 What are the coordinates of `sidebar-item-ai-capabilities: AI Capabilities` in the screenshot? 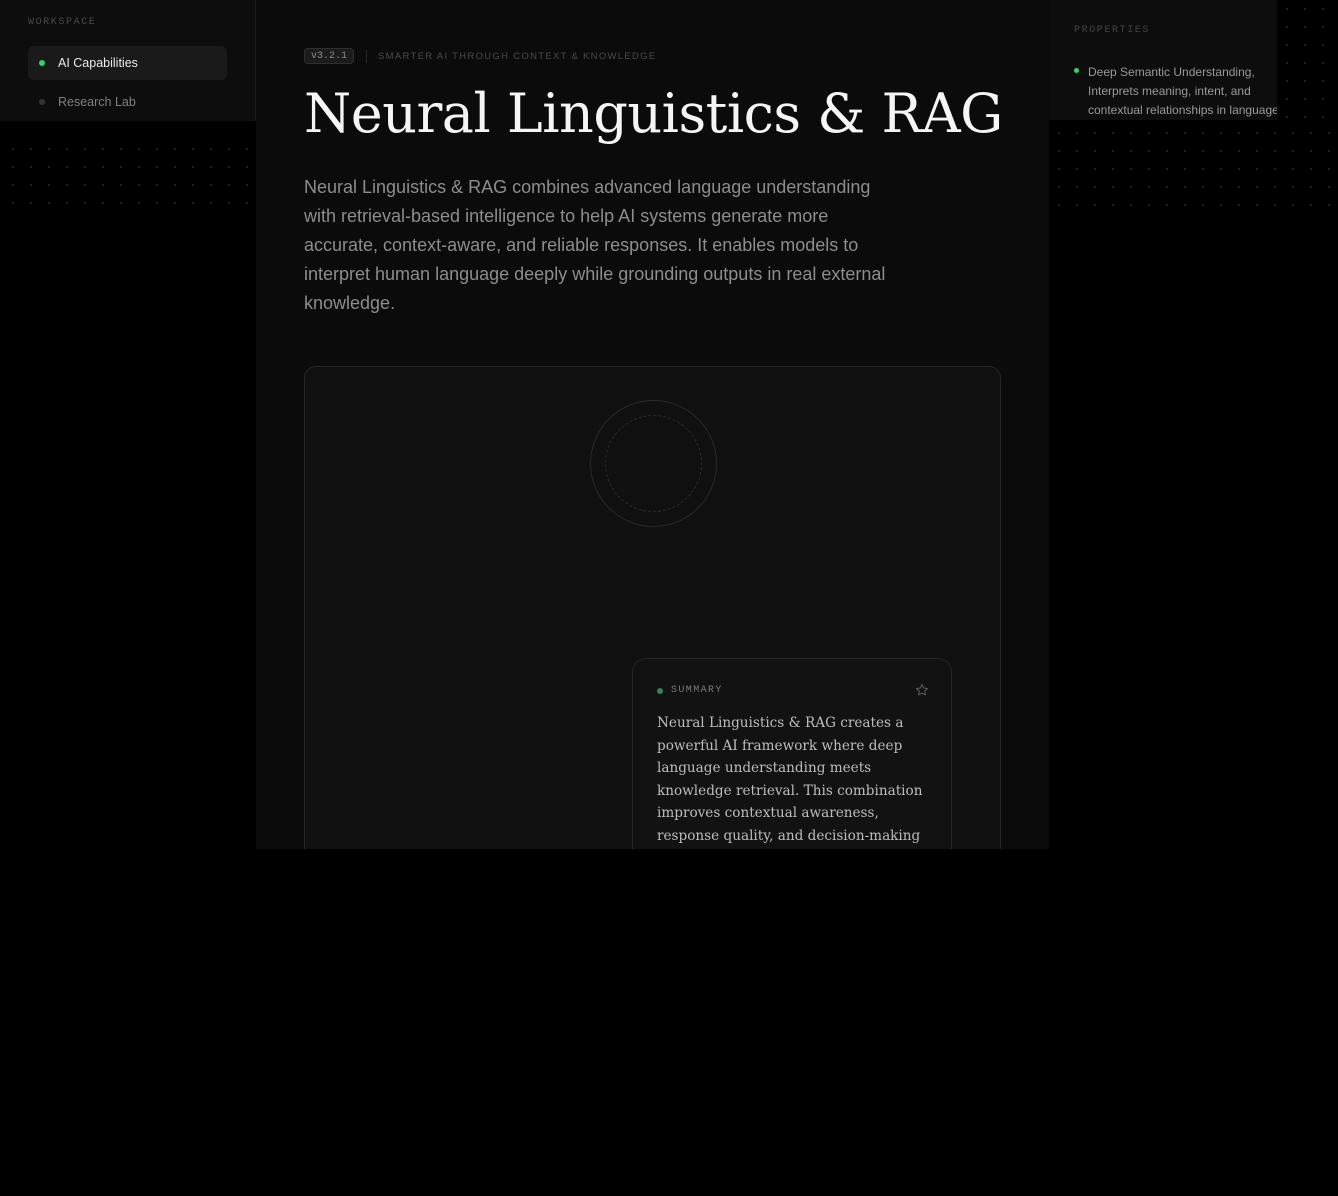 It's located at (127, 63).